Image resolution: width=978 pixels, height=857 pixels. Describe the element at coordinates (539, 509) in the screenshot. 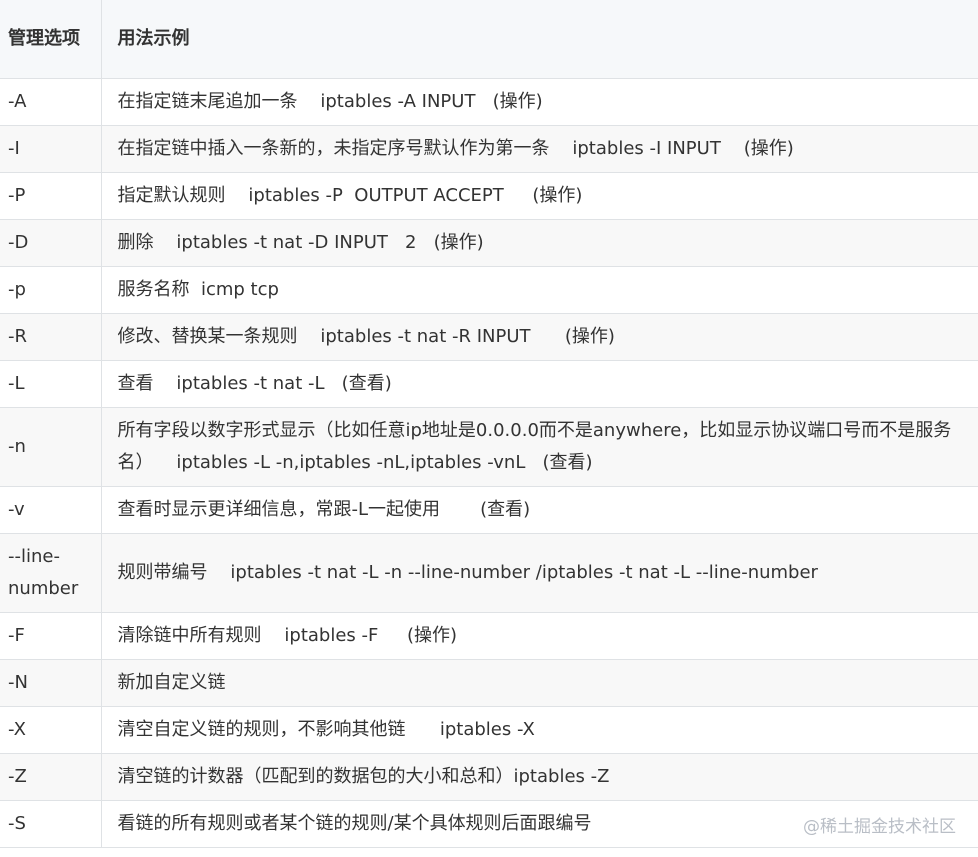

I see `usage-cell: 查看时显示更详细信息，常跟-L一起使用 (查看)` at that location.